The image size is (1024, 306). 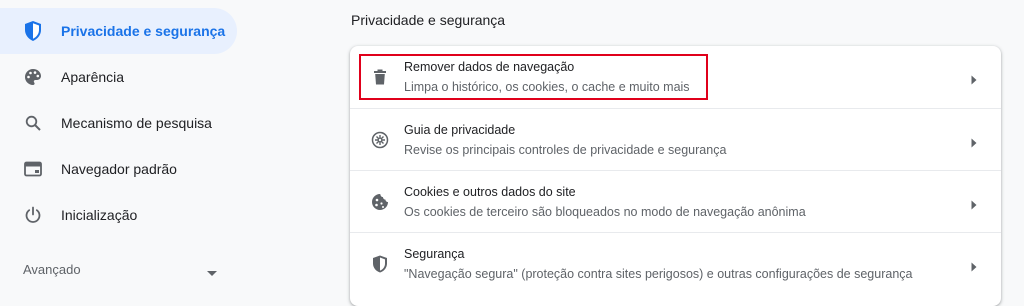 What do you see at coordinates (428, 20) in the screenshot?
I see `page-title: Privacidade e segurança` at bounding box center [428, 20].